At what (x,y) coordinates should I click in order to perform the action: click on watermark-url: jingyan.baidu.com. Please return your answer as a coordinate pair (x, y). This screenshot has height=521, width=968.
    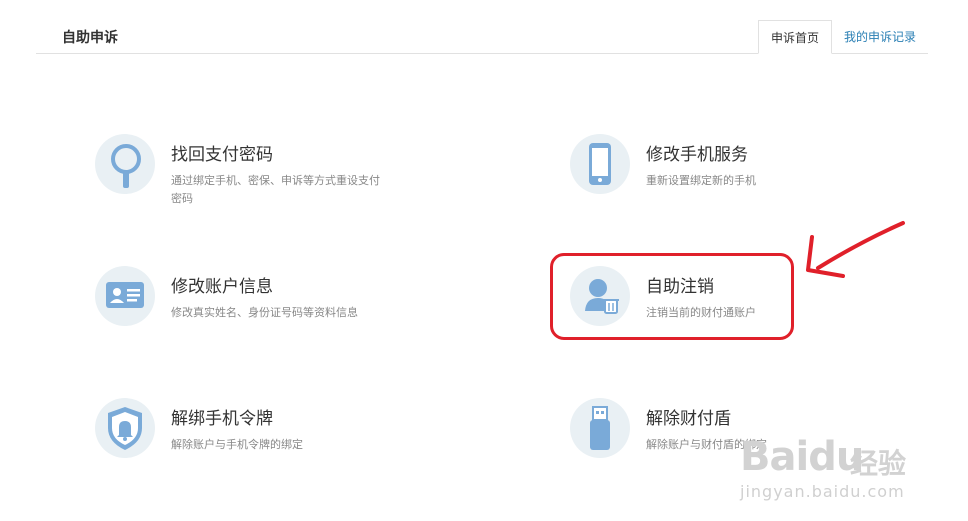
    Looking at the image, I should click on (822, 491).